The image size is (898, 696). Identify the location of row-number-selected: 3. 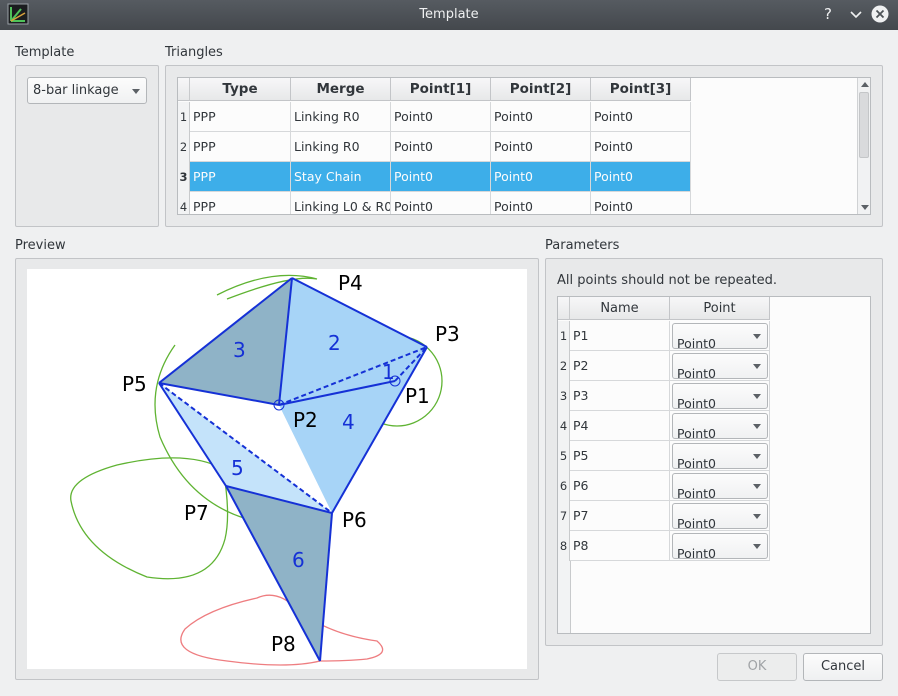
(184, 177).